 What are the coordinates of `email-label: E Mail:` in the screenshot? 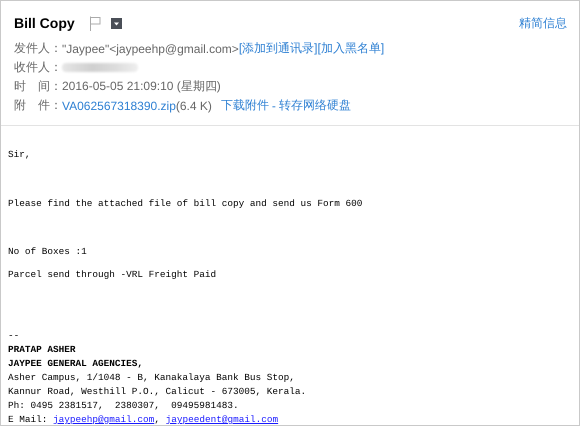 It's located at (28, 419).